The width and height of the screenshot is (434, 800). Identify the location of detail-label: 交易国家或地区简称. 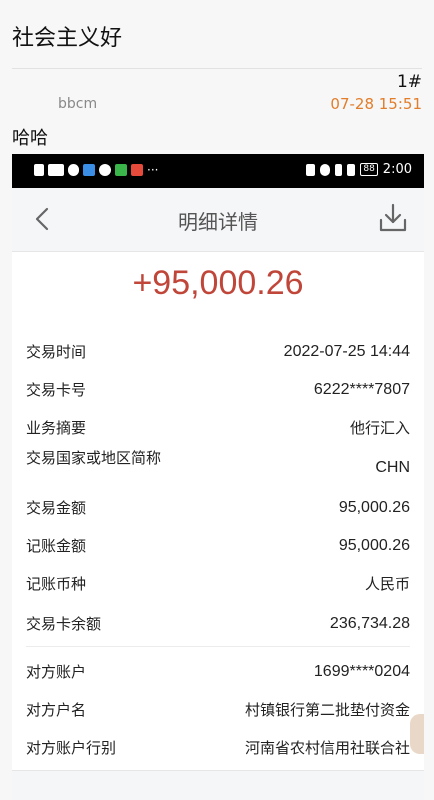
(94, 458).